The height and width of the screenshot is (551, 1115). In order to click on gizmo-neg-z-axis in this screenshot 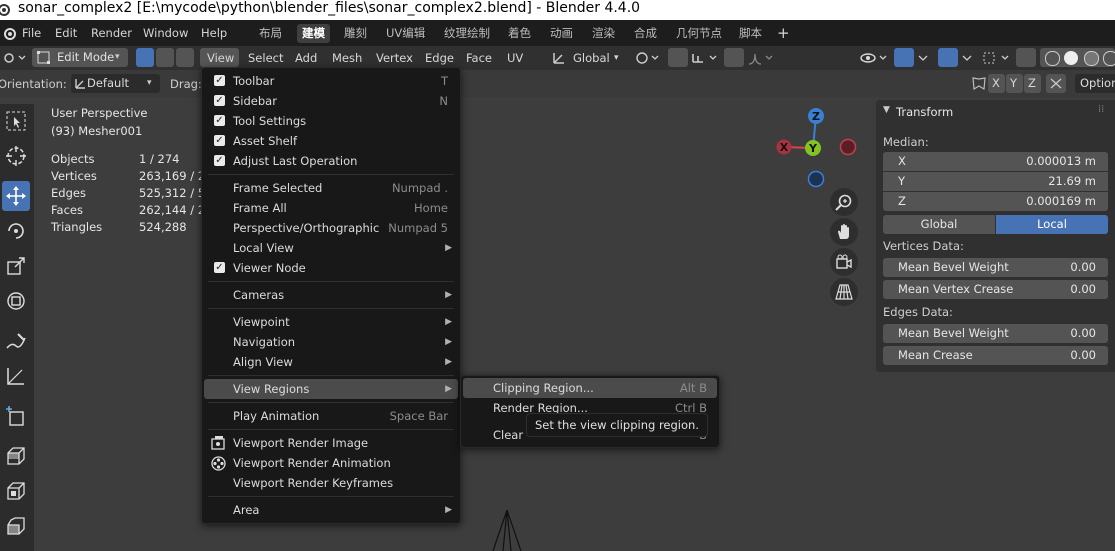, I will do `click(816, 179)`.